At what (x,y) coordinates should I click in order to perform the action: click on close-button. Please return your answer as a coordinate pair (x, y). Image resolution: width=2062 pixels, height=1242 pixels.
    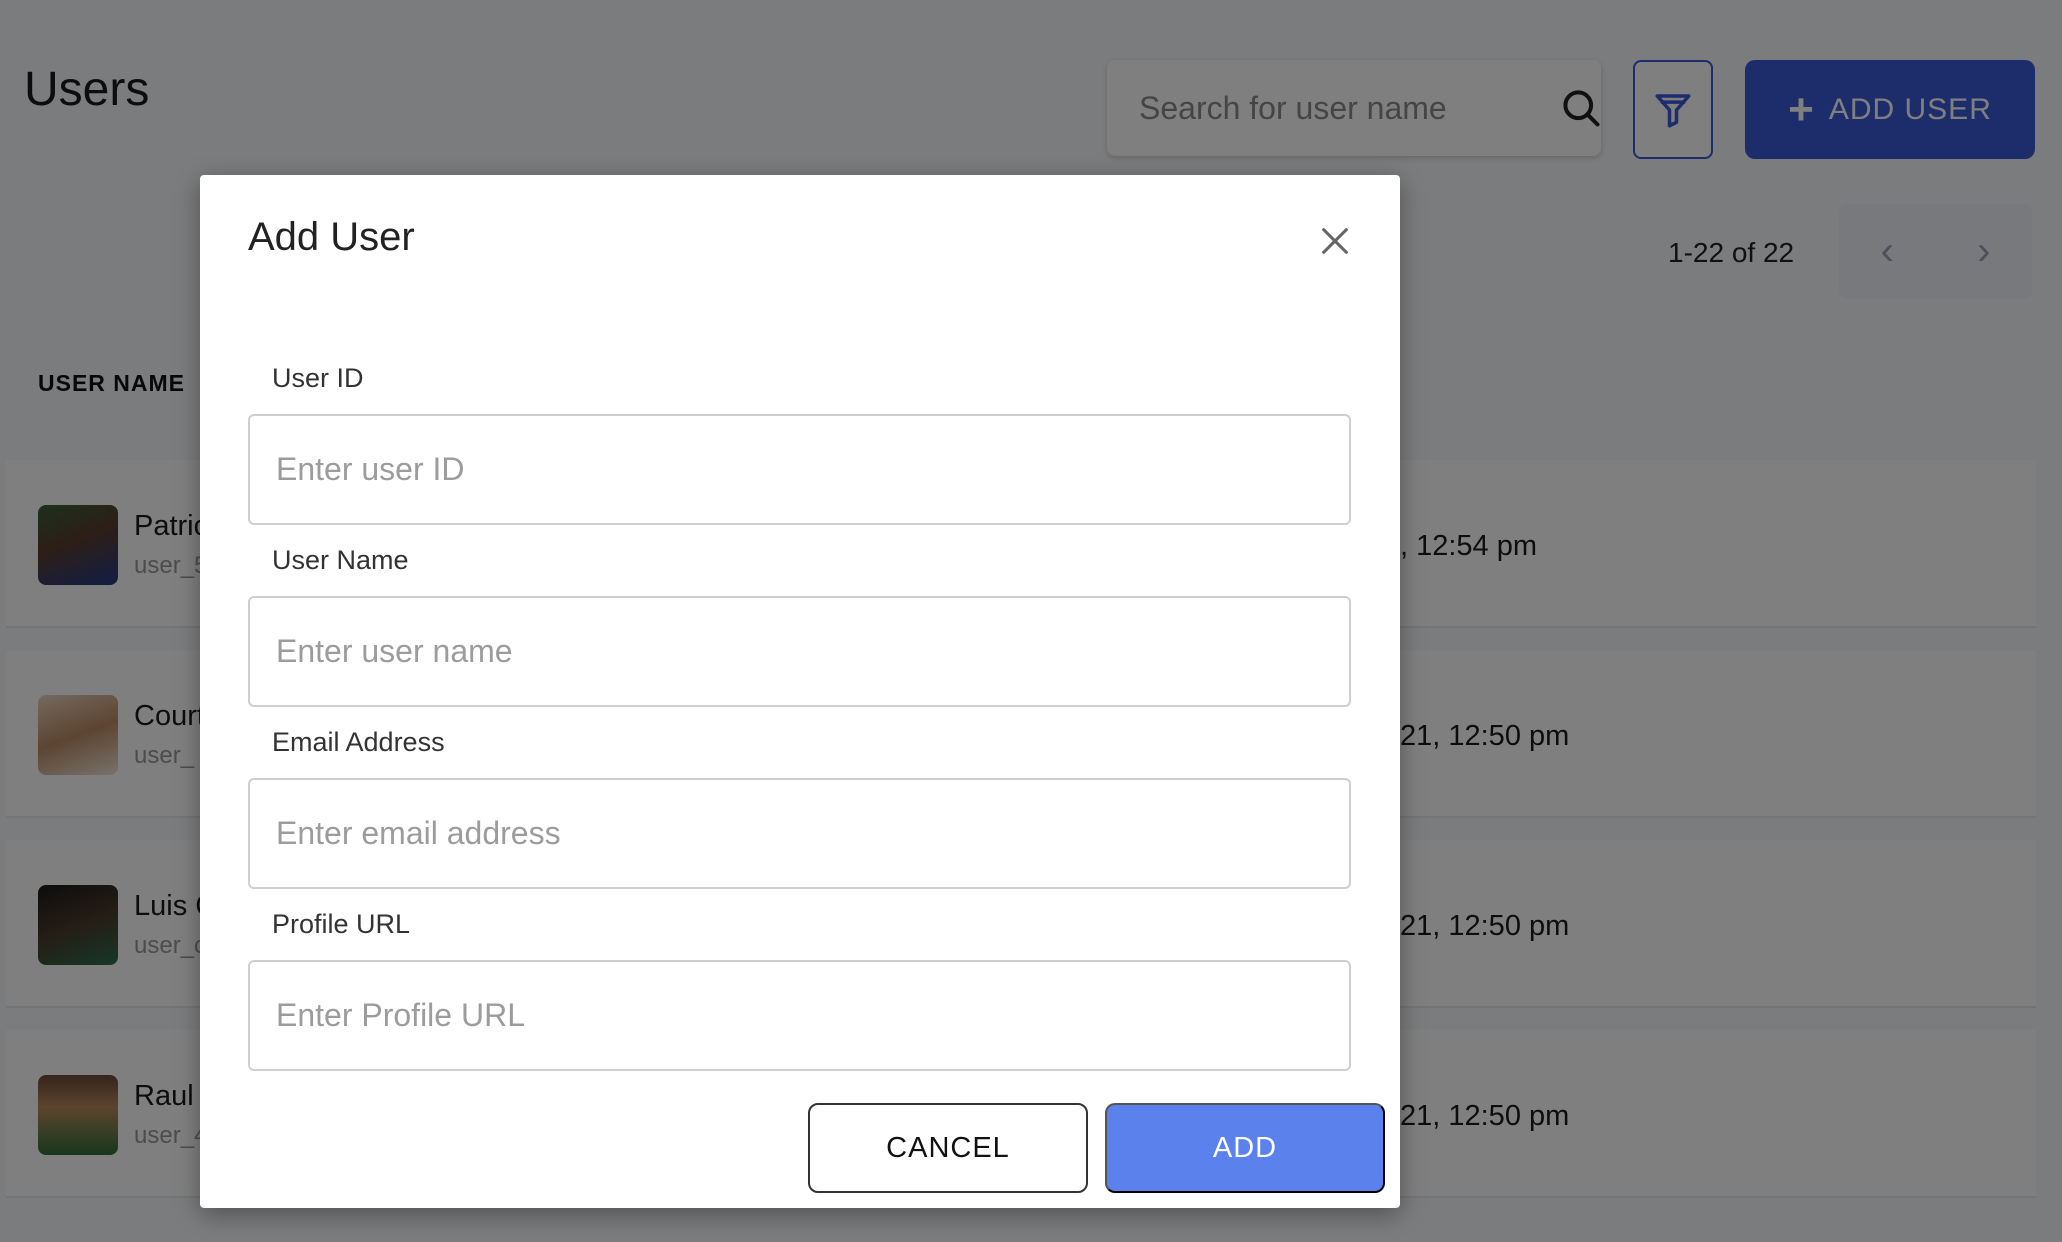
    Looking at the image, I should click on (1335, 241).